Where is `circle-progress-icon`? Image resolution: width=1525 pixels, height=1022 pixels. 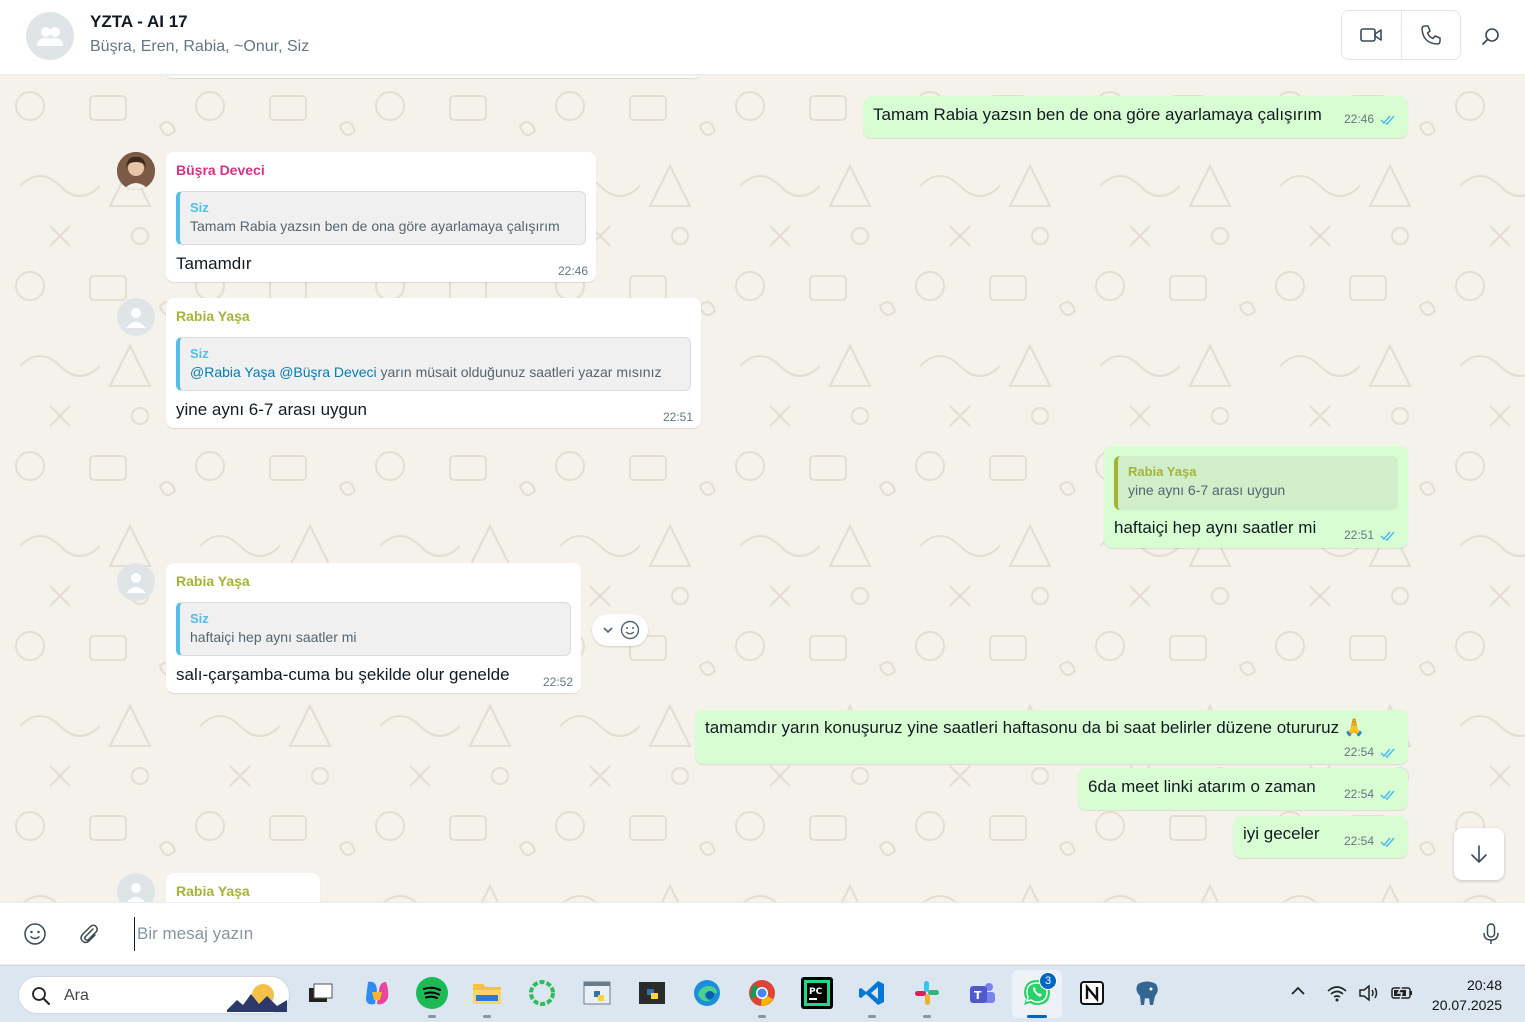
circle-progress-icon is located at coordinates (542, 993).